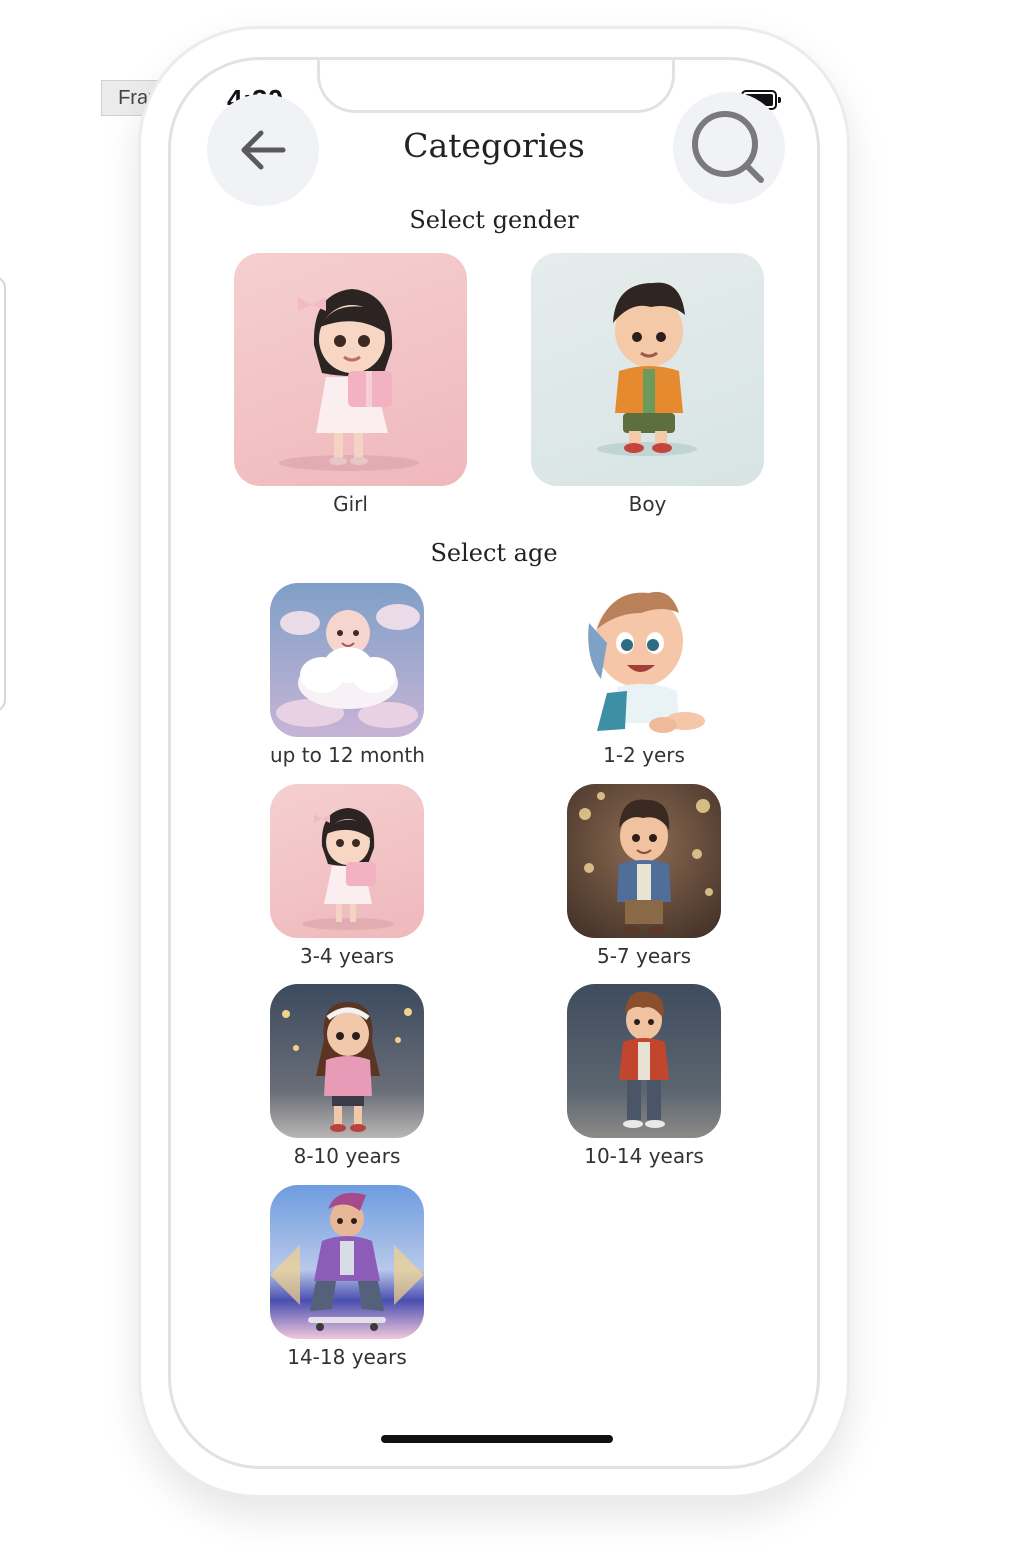 The height and width of the screenshot is (1558, 1018). What do you see at coordinates (494, 553) in the screenshot?
I see `select-age-title: Select age` at bounding box center [494, 553].